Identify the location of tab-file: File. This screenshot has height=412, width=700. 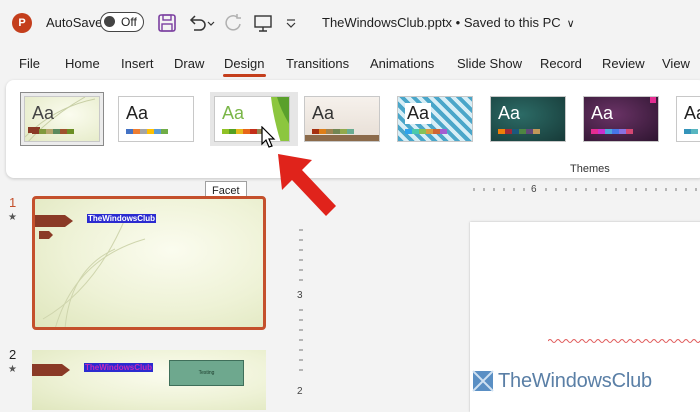
(29, 63).